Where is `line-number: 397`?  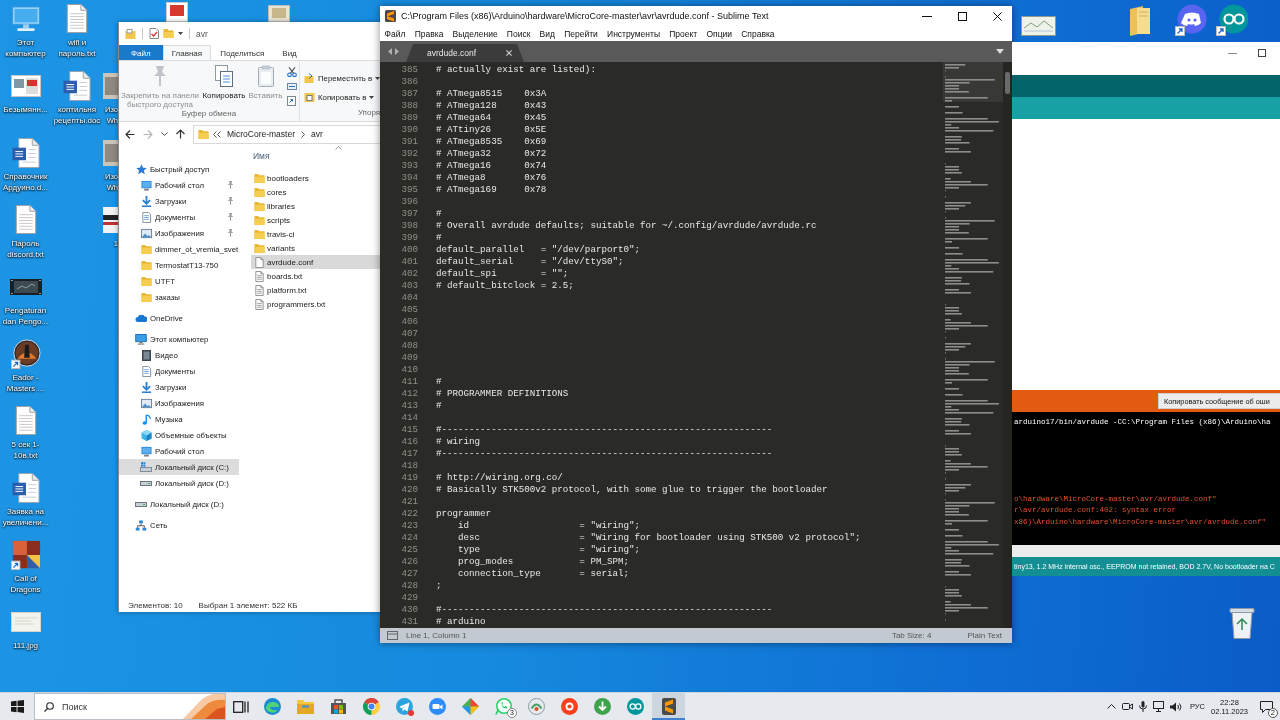
line-number: 397 is located at coordinates (409, 213).